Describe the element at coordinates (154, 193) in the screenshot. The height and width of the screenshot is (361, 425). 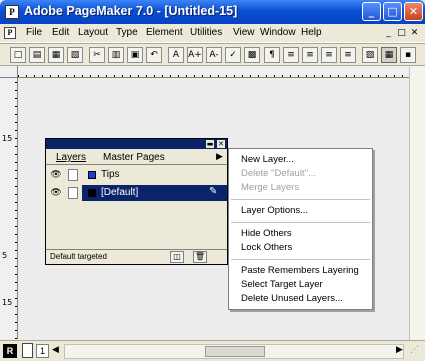
I see `layer-name-cell: [Default] ✎` at that location.